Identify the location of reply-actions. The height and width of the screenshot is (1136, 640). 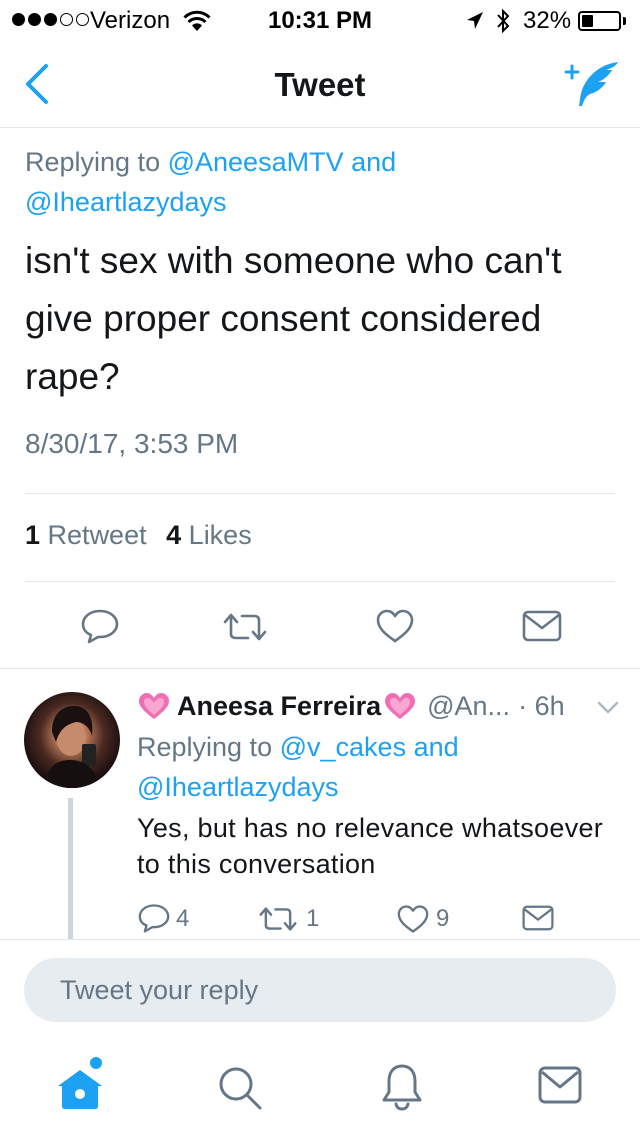
(320, 920).